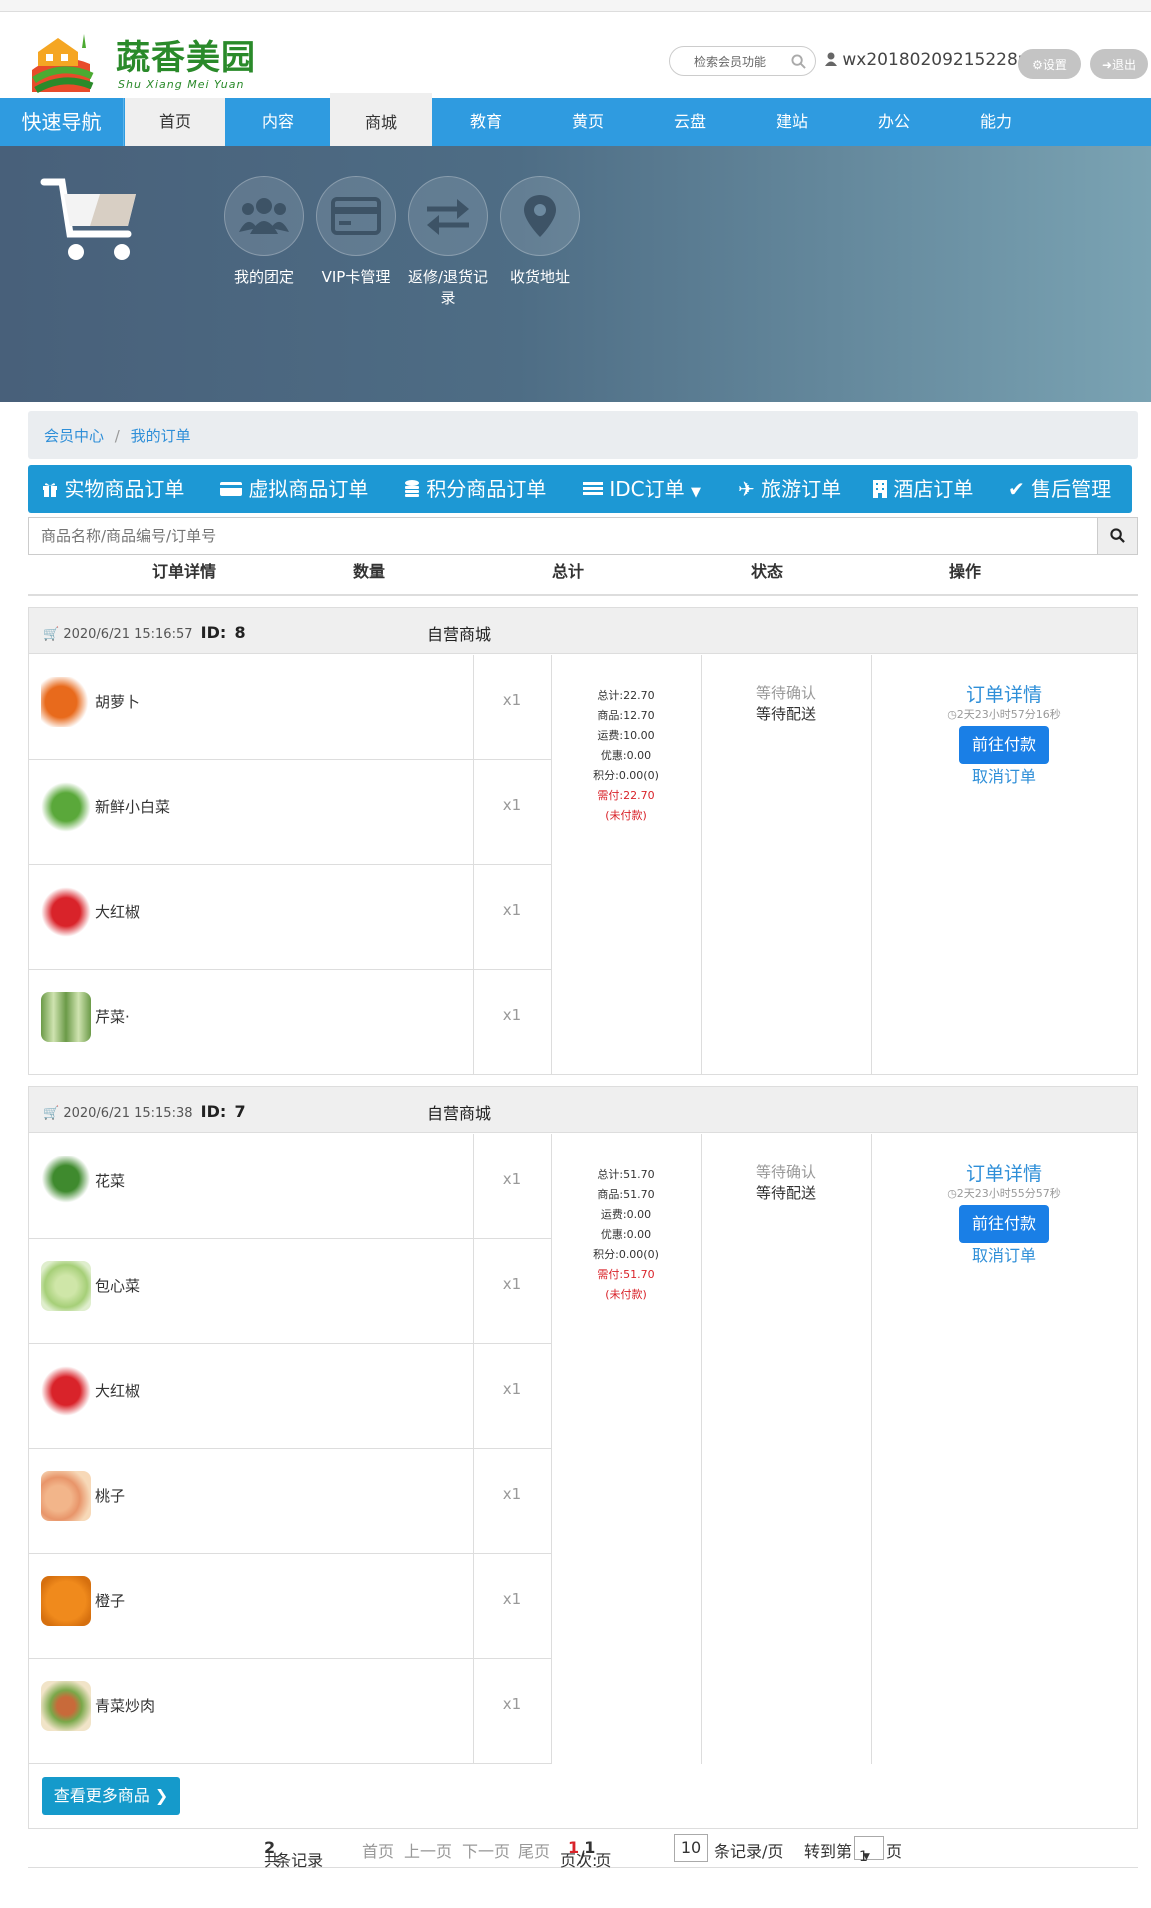 This screenshot has height=1908, width=1151. I want to click on timer-text: 2天23小时55分57秒, so click(1008, 1193).